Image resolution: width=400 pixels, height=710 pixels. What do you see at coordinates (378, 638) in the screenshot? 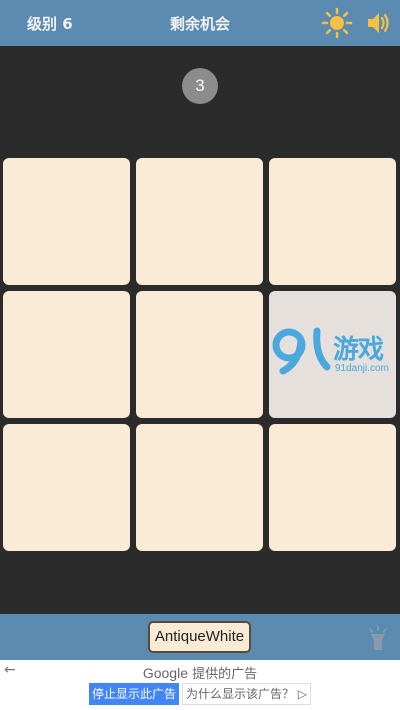
I see `flashlight-icon` at bounding box center [378, 638].